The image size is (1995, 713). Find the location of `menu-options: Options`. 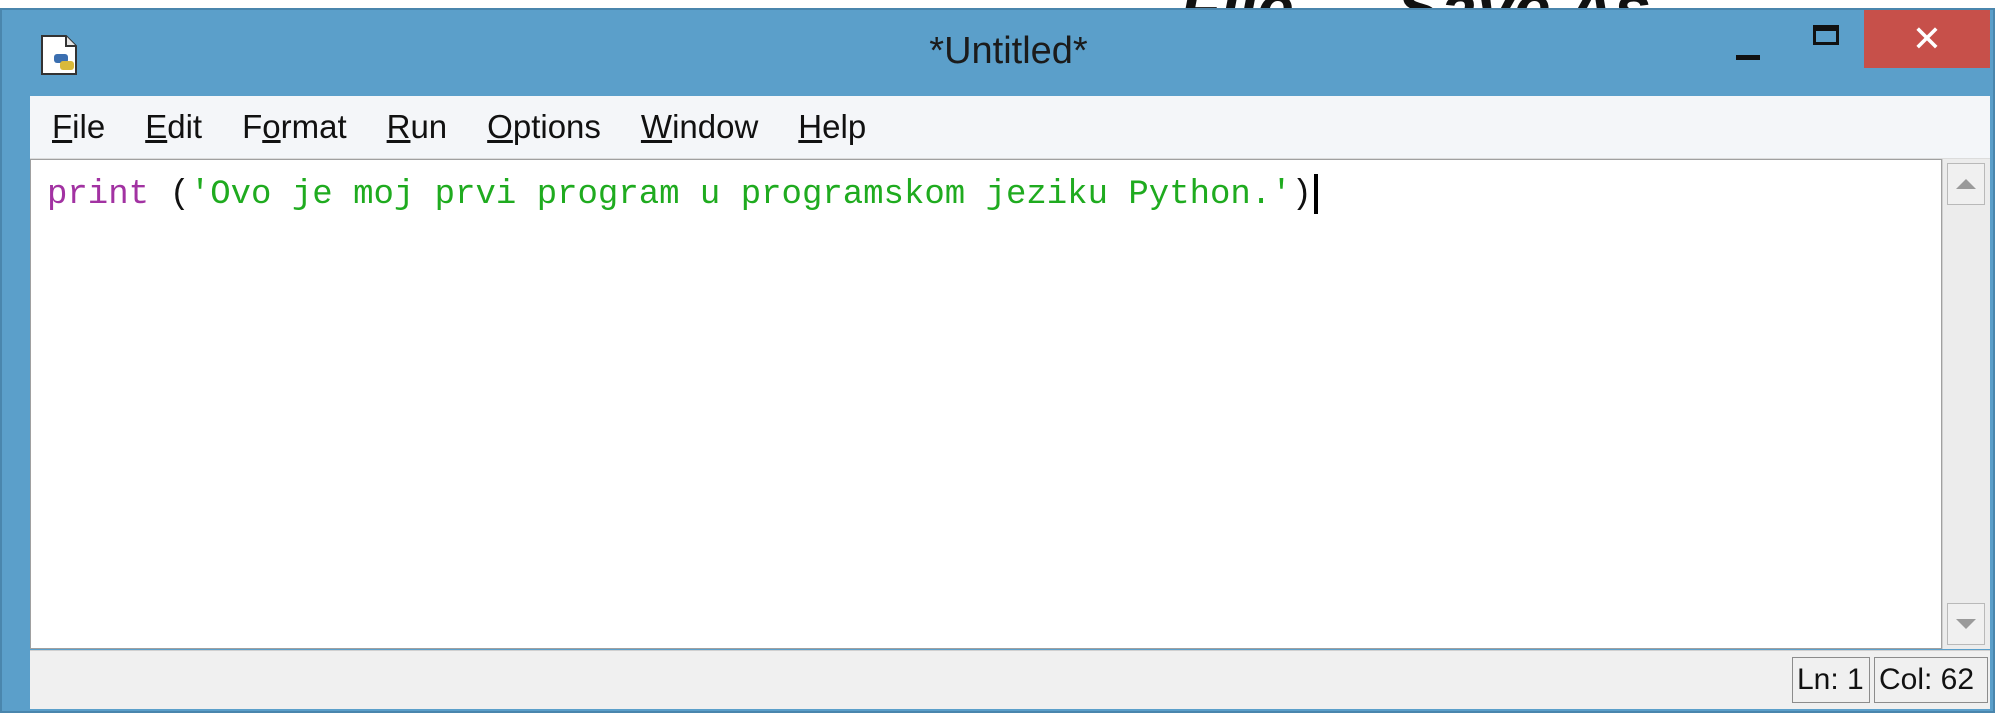

menu-options: Options is located at coordinates (544, 127).